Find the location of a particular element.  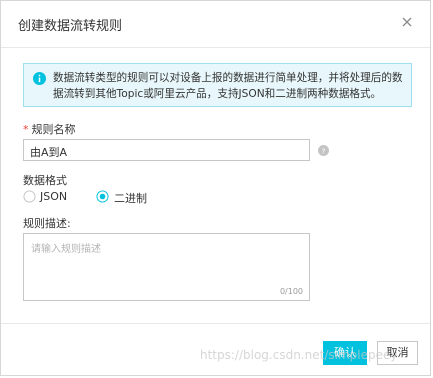

info-icon is located at coordinates (39, 78).